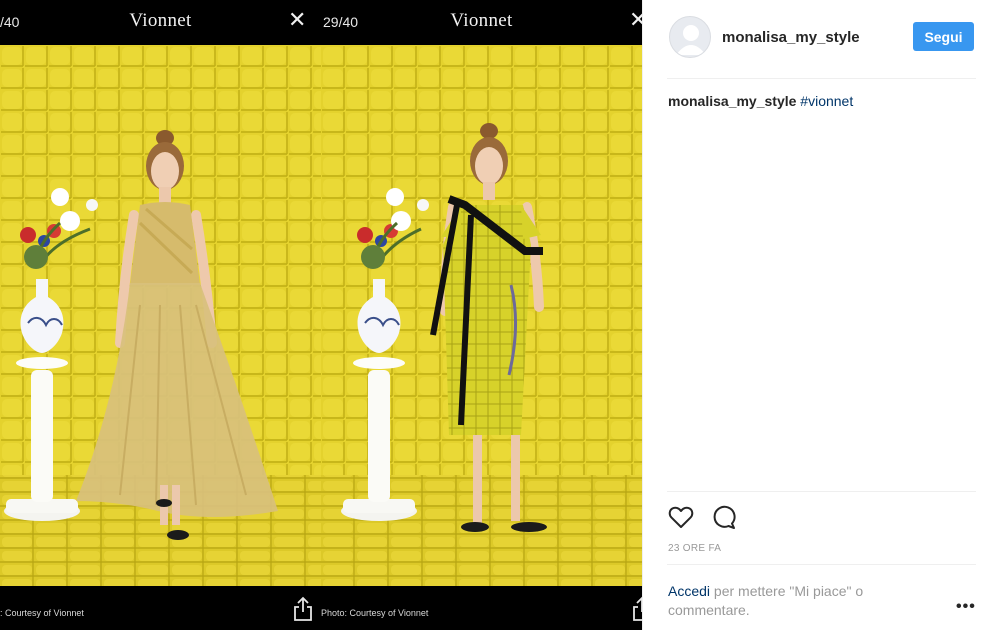 The height and width of the screenshot is (630, 1000). I want to click on follow-button: Segui, so click(943, 36).